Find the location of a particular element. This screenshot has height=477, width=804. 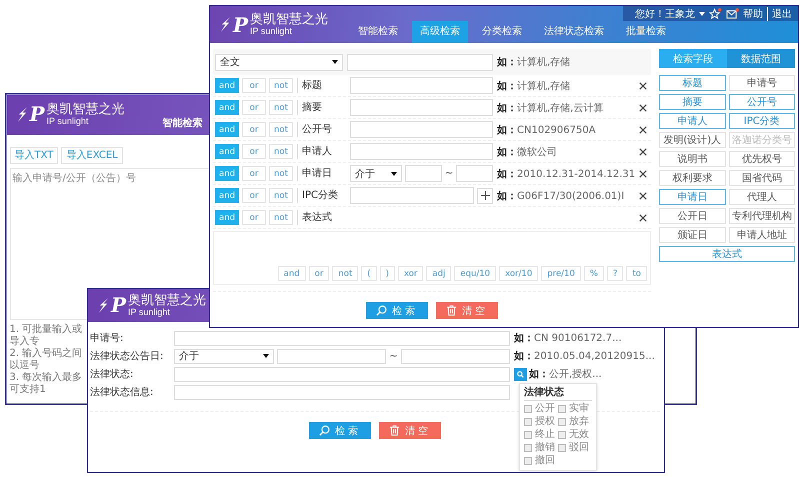

field-toggle: 公开号 is located at coordinates (761, 102).